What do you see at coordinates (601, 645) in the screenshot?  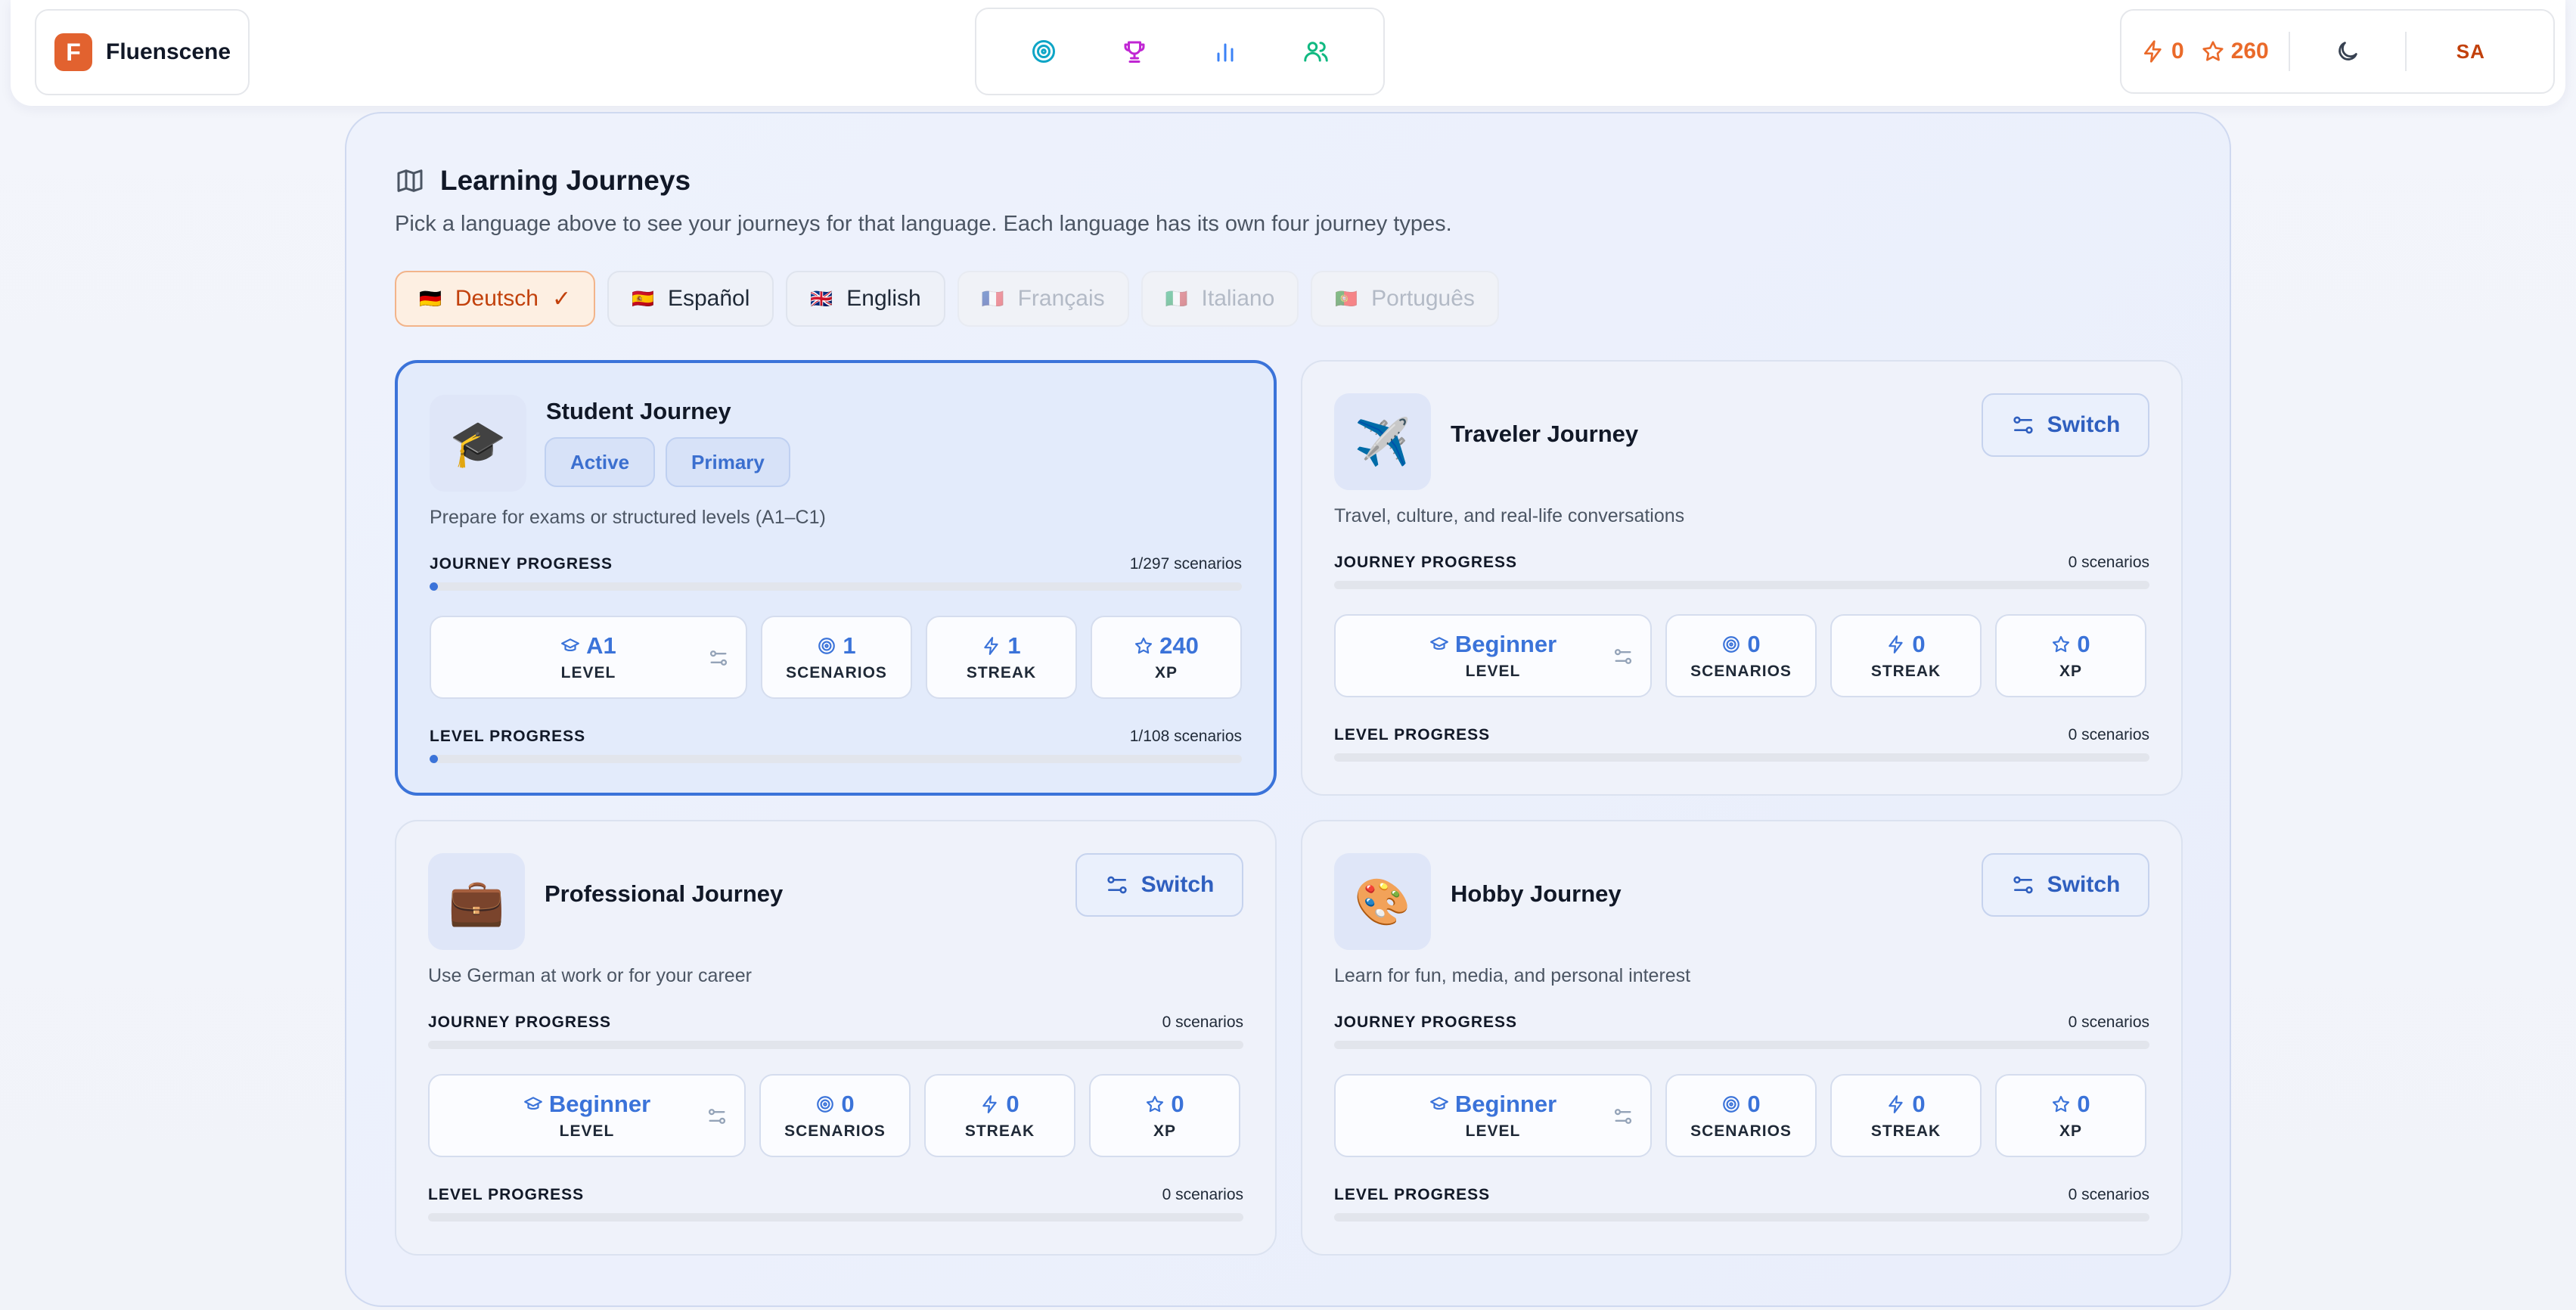 I see `level-value: A1` at bounding box center [601, 645].